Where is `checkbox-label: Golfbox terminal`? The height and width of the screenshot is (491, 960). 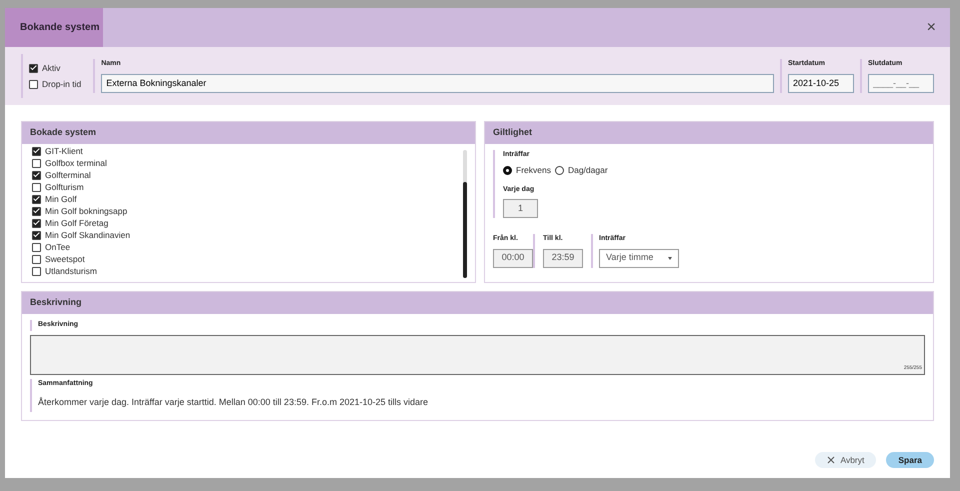 checkbox-label: Golfbox terminal is located at coordinates (76, 163).